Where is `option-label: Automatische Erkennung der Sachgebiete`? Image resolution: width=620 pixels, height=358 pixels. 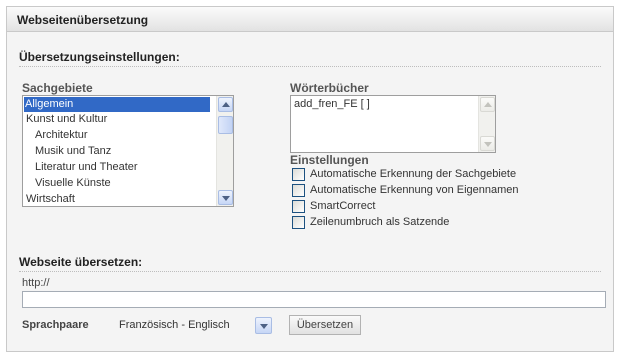
option-label: Automatische Erkennung der Sachgebiete is located at coordinates (413, 174).